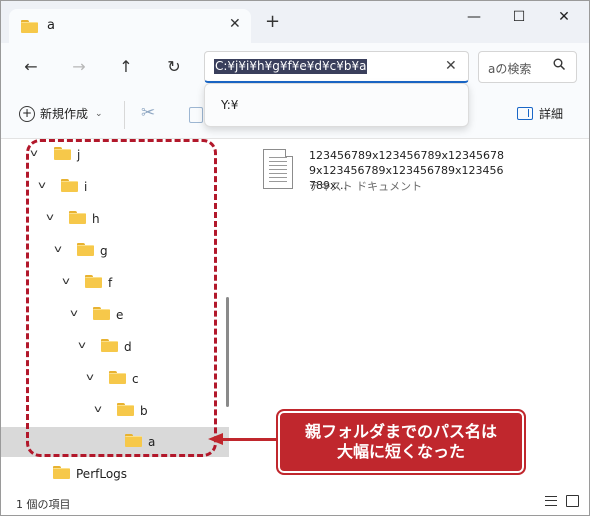 The width and height of the screenshot is (590, 516). I want to click on refresh-button: ↻, so click(174, 66).